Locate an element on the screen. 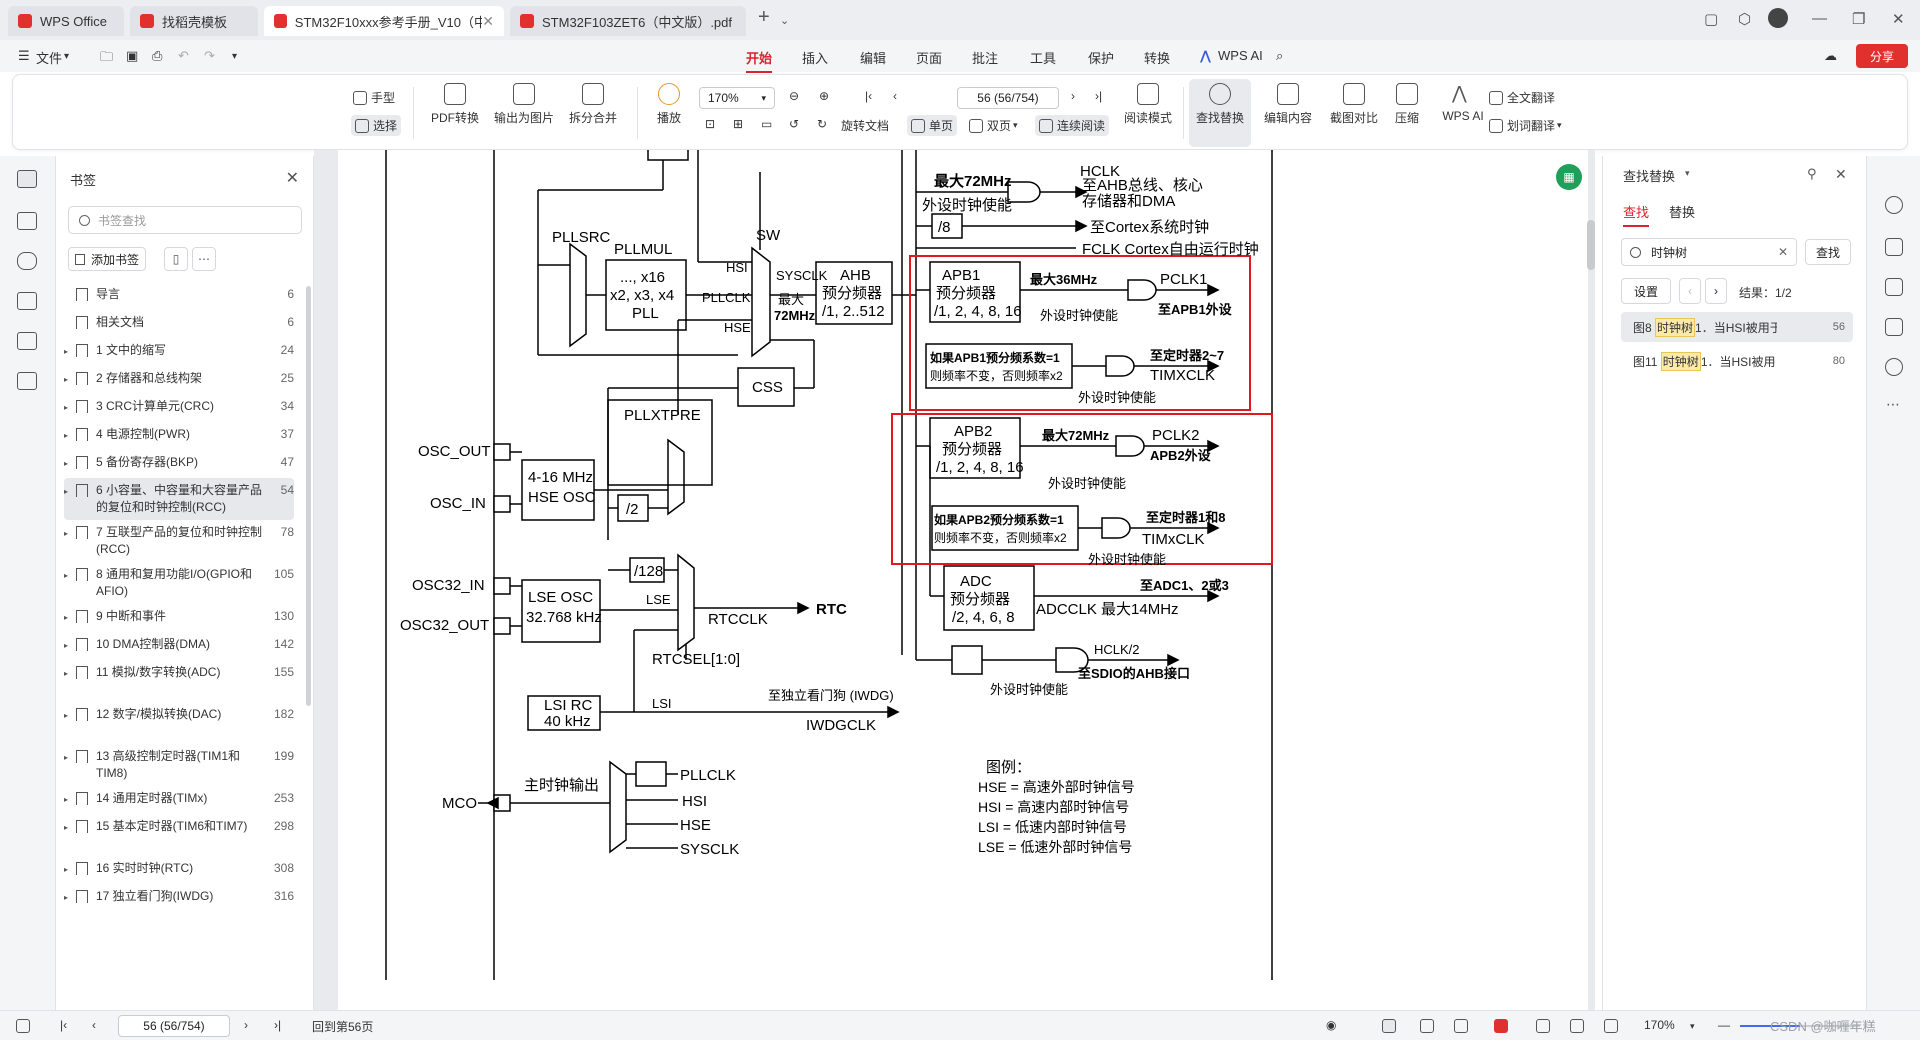  zoom-out-icon: ⊖ is located at coordinates (794, 96).